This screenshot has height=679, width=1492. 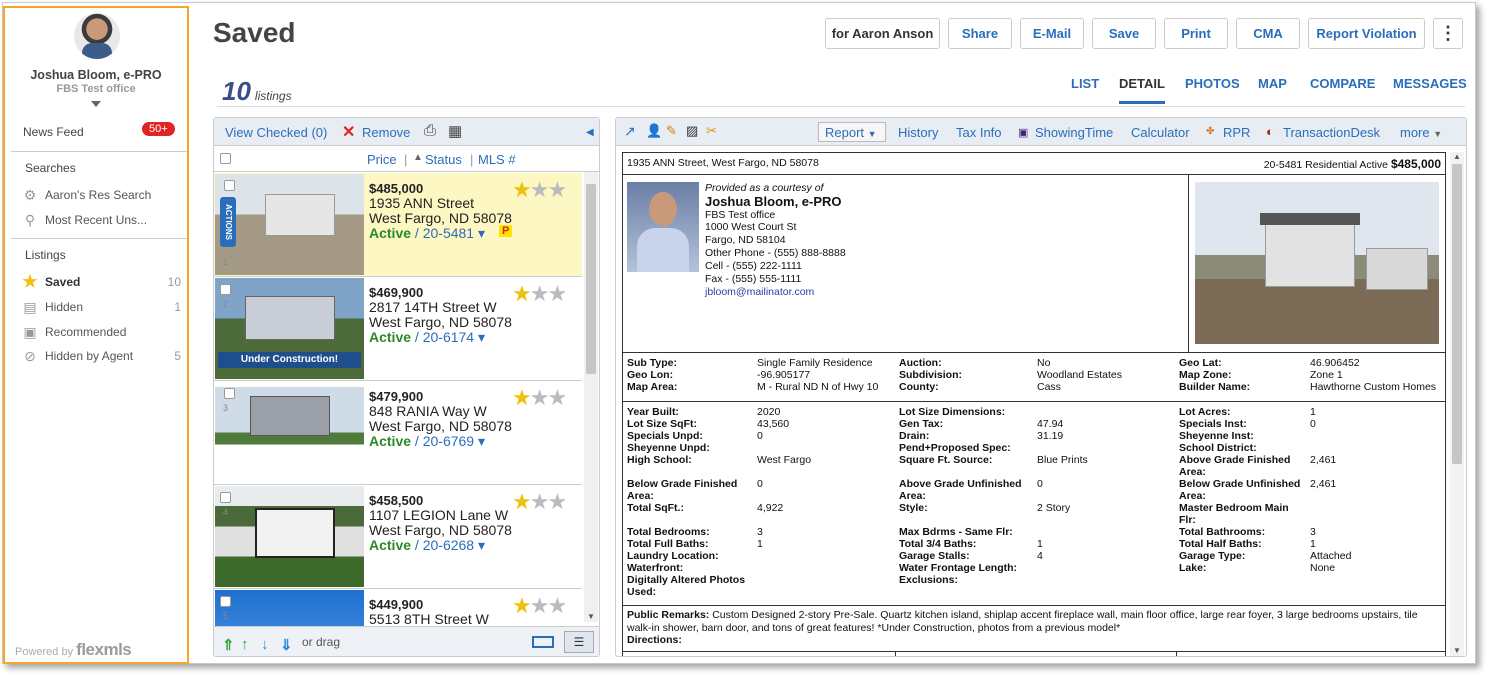 I want to click on report-fax: Fax - (555) 555-1111, so click(x=753, y=279).